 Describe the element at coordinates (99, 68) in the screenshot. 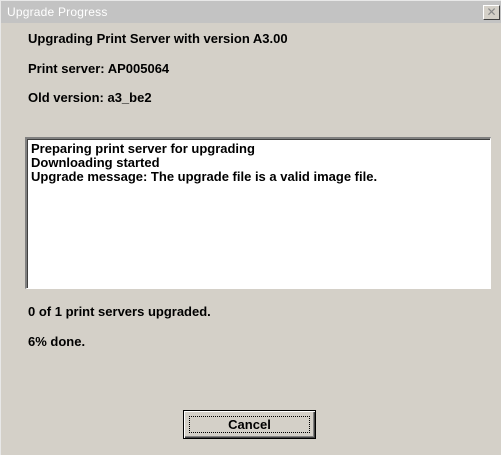

I see `print-server-label: Print server: AP005064` at that location.